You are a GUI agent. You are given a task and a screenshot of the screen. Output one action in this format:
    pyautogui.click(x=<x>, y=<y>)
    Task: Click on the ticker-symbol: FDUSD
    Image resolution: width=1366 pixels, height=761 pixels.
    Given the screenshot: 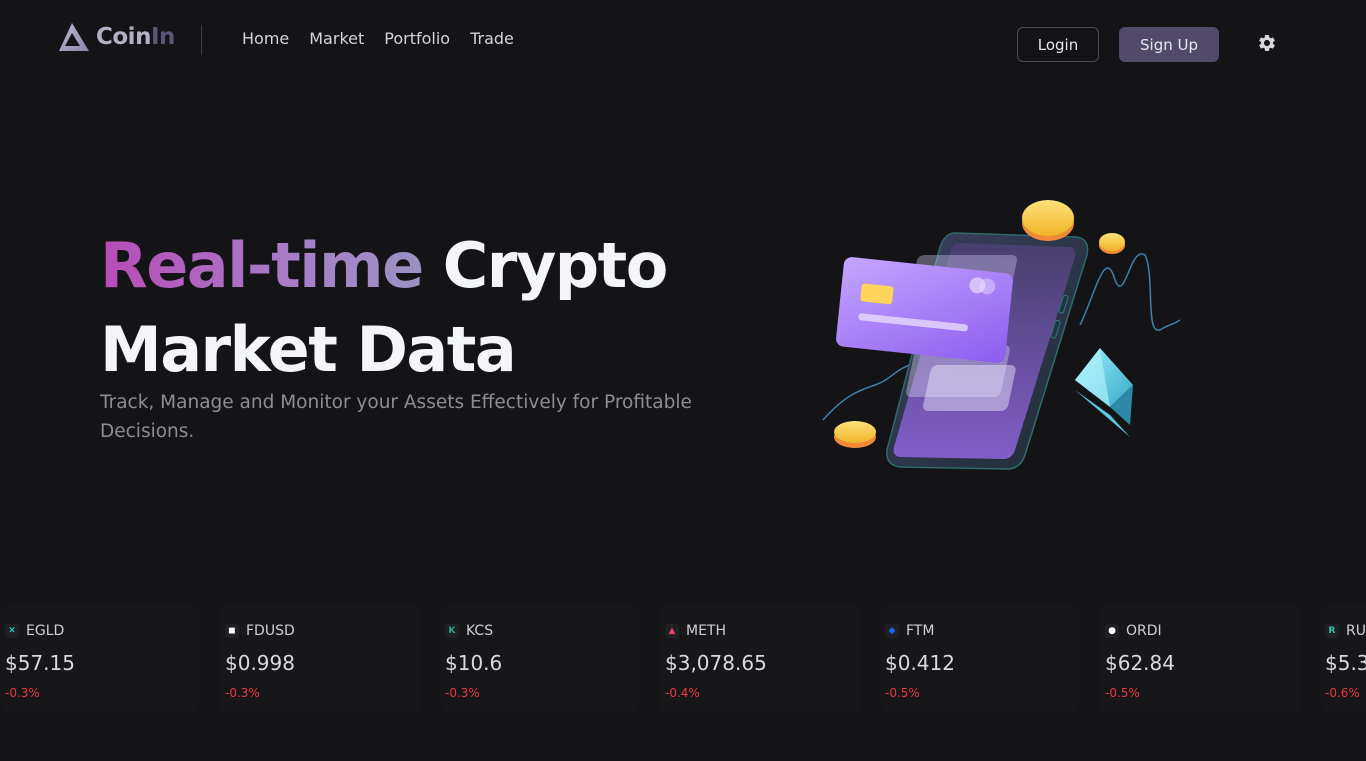 What is the action you would take?
    pyautogui.click(x=270, y=631)
    